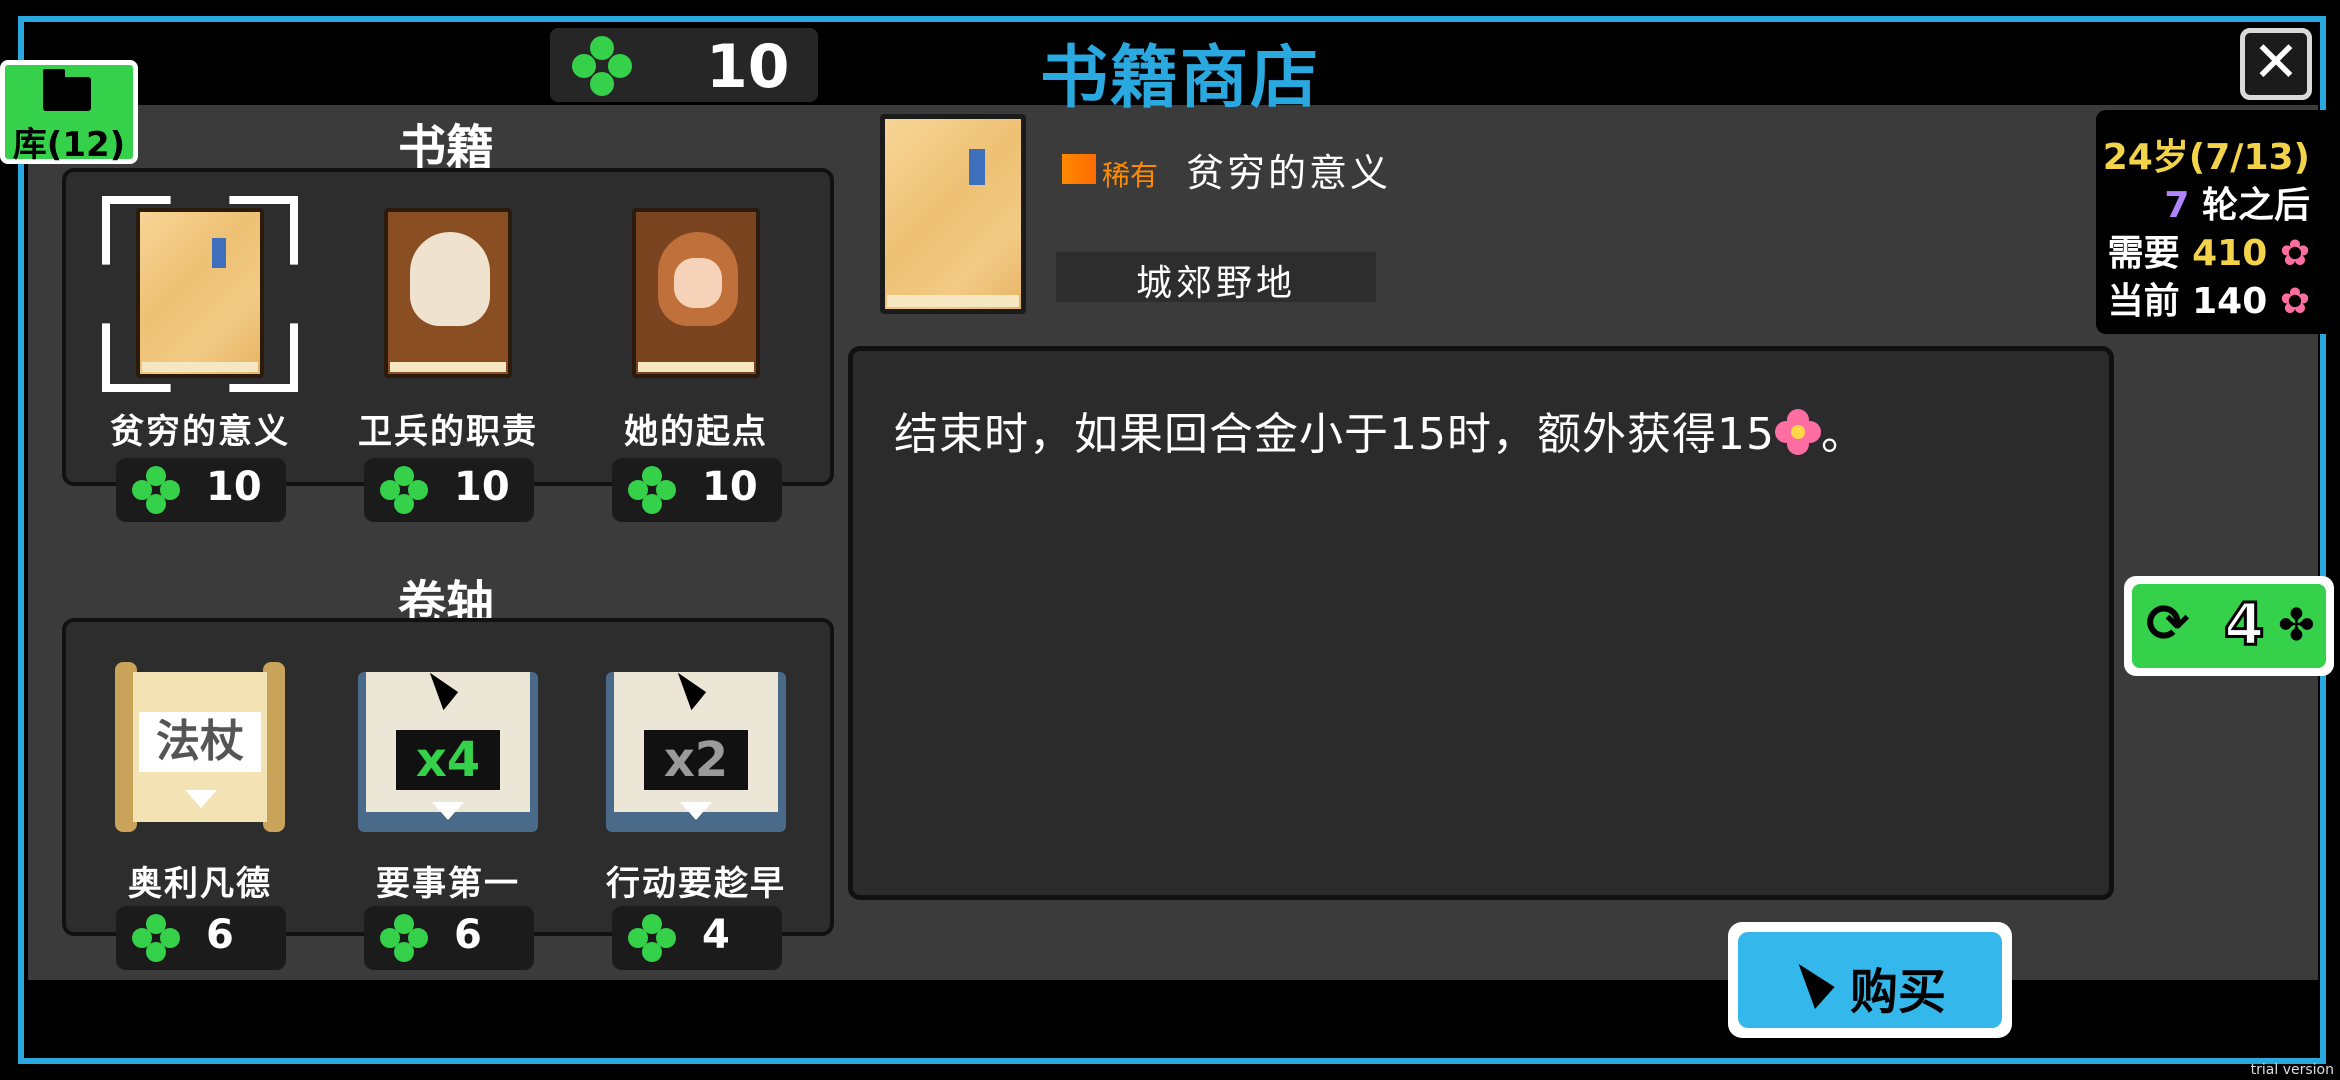 Image resolution: width=2340 pixels, height=1080 pixels. I want to click on buy-button: 购买, so click(1870, 980).